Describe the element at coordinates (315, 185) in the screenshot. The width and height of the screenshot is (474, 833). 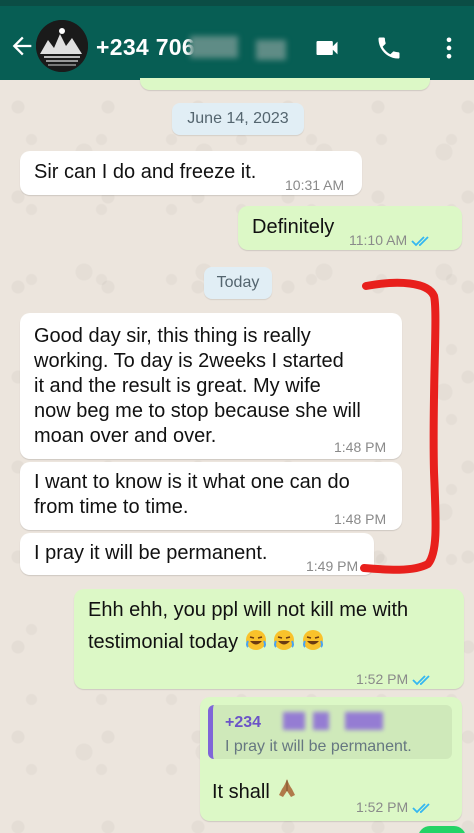
I see `message-time: 10:31 AM` at that location.